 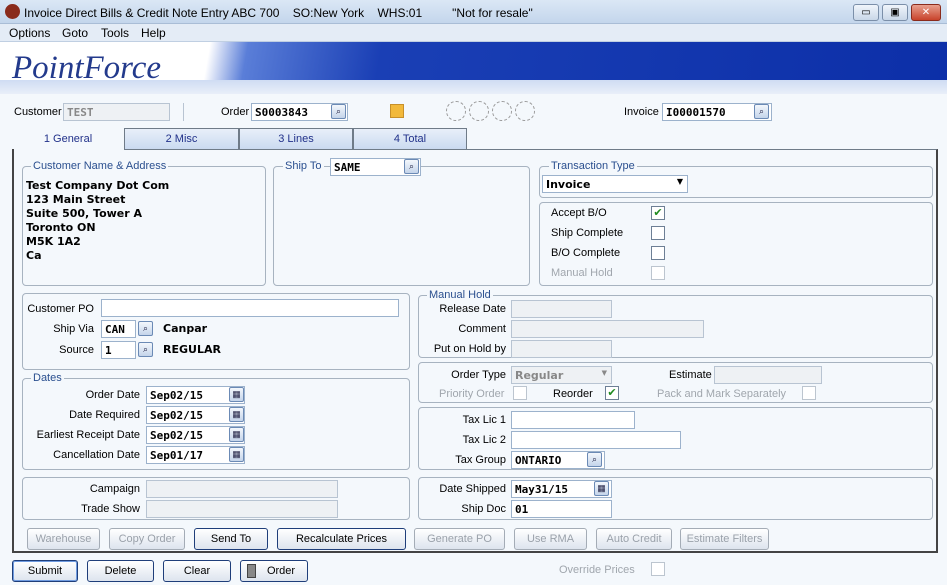 I want to click on comment-label: Comment, so click(x=482, y=329).